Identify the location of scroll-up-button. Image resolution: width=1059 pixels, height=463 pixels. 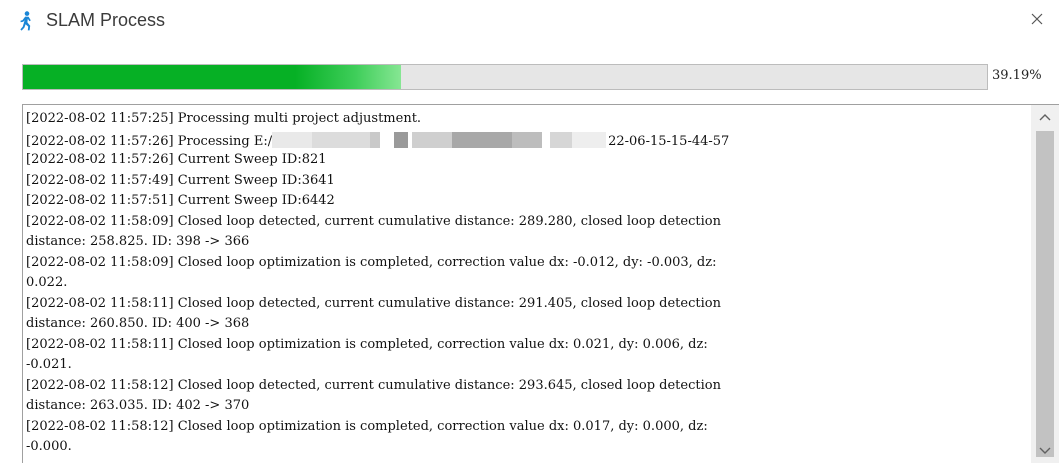
(1045, 117).